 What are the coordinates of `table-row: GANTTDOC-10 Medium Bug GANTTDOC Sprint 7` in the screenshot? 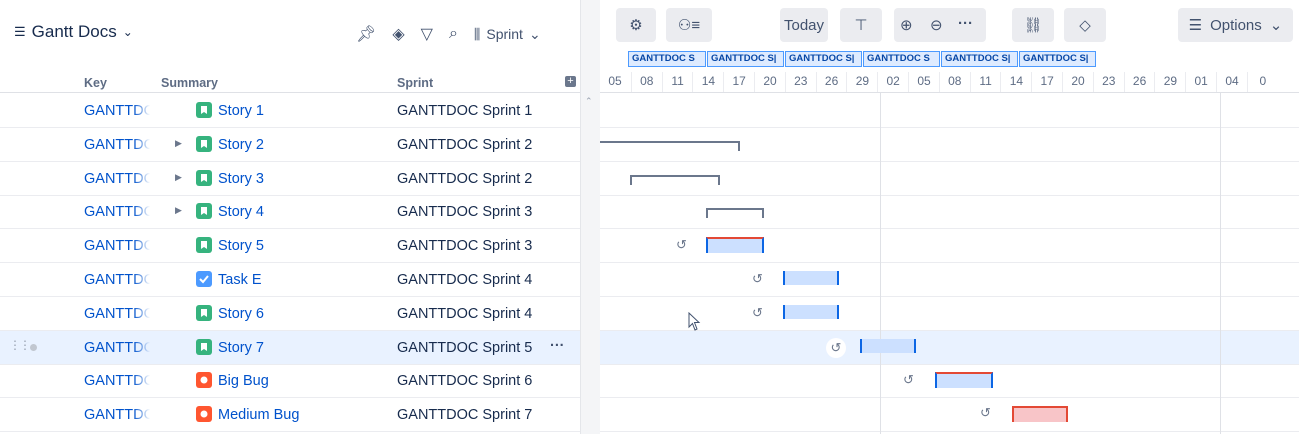 It's located at (290, 415).